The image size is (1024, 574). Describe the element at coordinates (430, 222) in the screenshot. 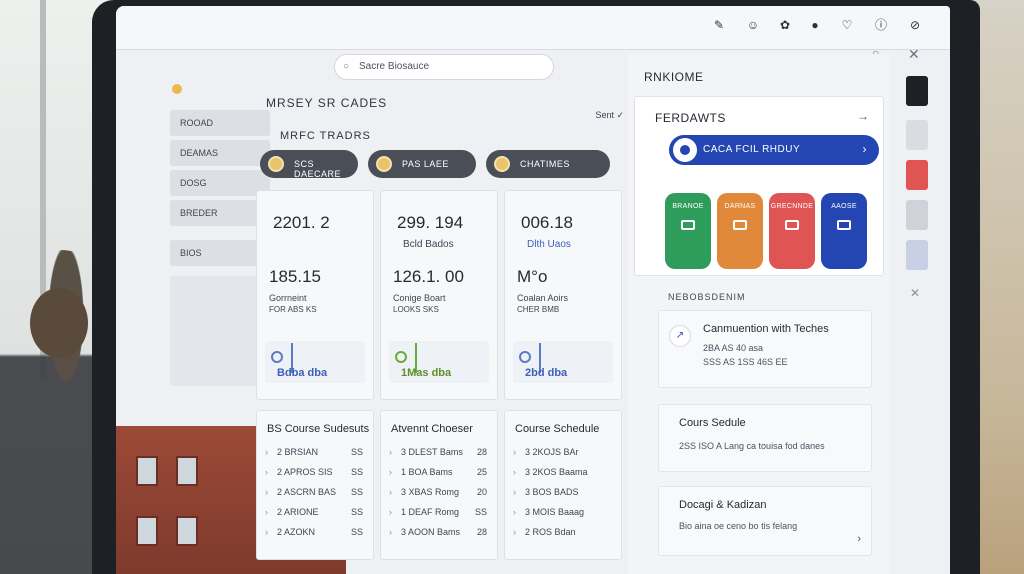

I see `stat-value: 299. 194` at that location.